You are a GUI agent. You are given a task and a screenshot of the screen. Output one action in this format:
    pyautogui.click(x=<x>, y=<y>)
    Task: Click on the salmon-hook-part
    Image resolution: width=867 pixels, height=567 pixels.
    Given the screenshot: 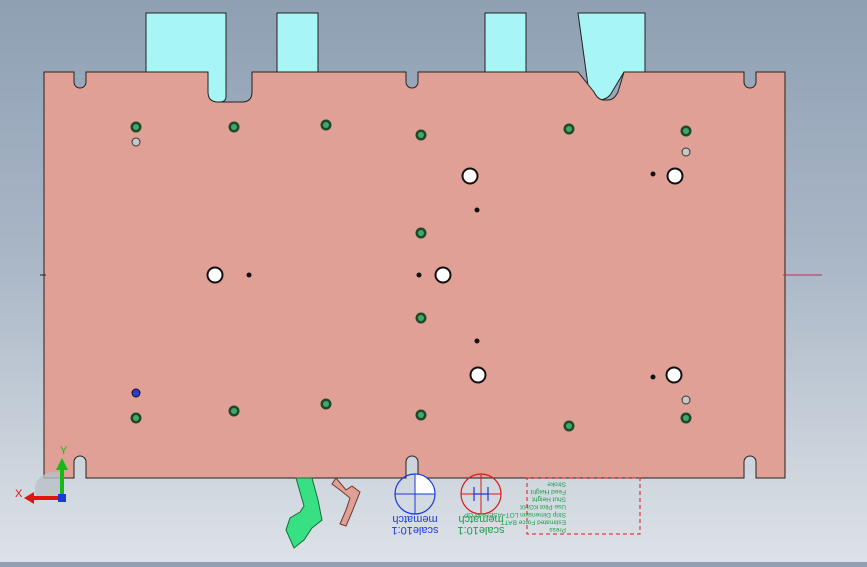 What is the action you would take?
    pyautogui.click(x=346, y=502)
    